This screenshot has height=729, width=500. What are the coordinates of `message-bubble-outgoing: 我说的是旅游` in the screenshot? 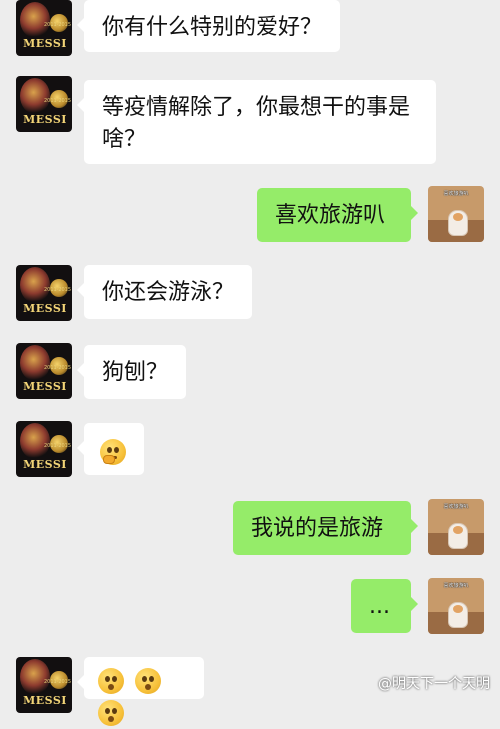 It's located at (325, 528).